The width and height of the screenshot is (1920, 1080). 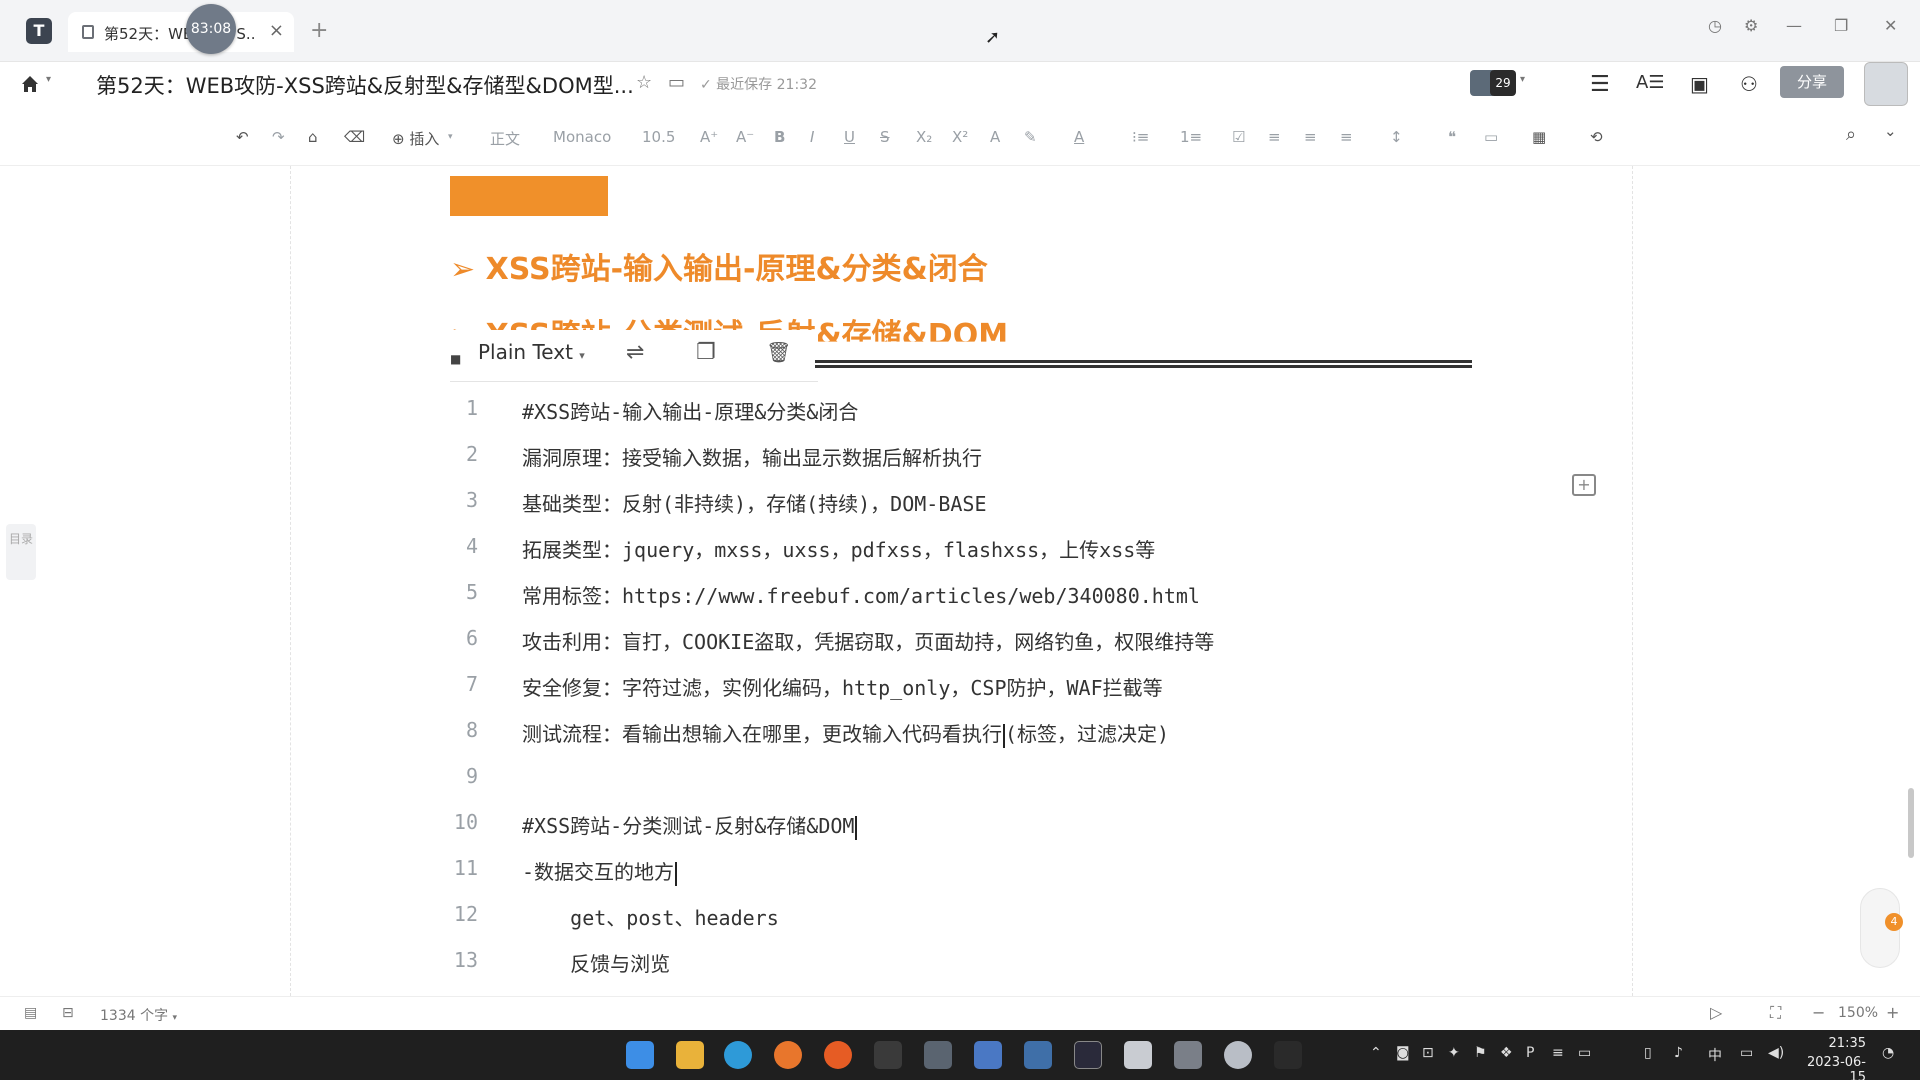 I want to click on tray-icon: ≡, so click(x=1558, y=1053).